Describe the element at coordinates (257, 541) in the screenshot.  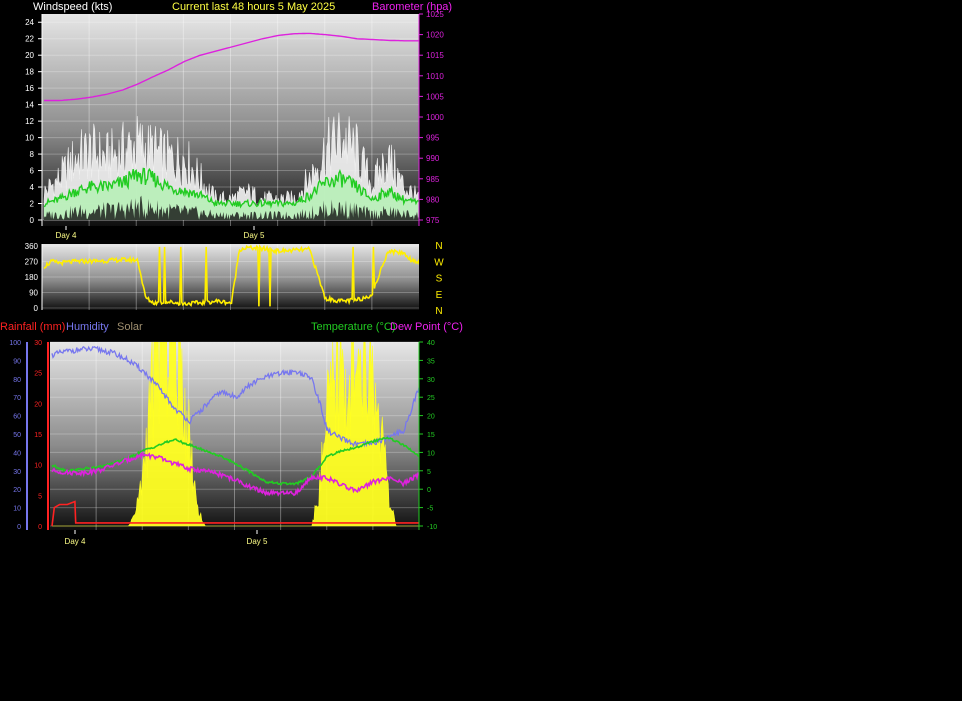
I see `lower-x-label: Day 5` at that location.